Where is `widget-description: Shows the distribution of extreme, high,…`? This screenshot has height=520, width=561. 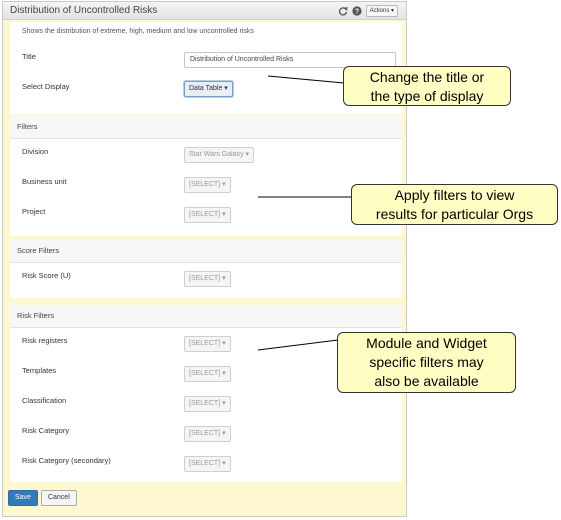 widget-description: Shows the distribution of extreme, high,… is located at coordinates (138, 31).